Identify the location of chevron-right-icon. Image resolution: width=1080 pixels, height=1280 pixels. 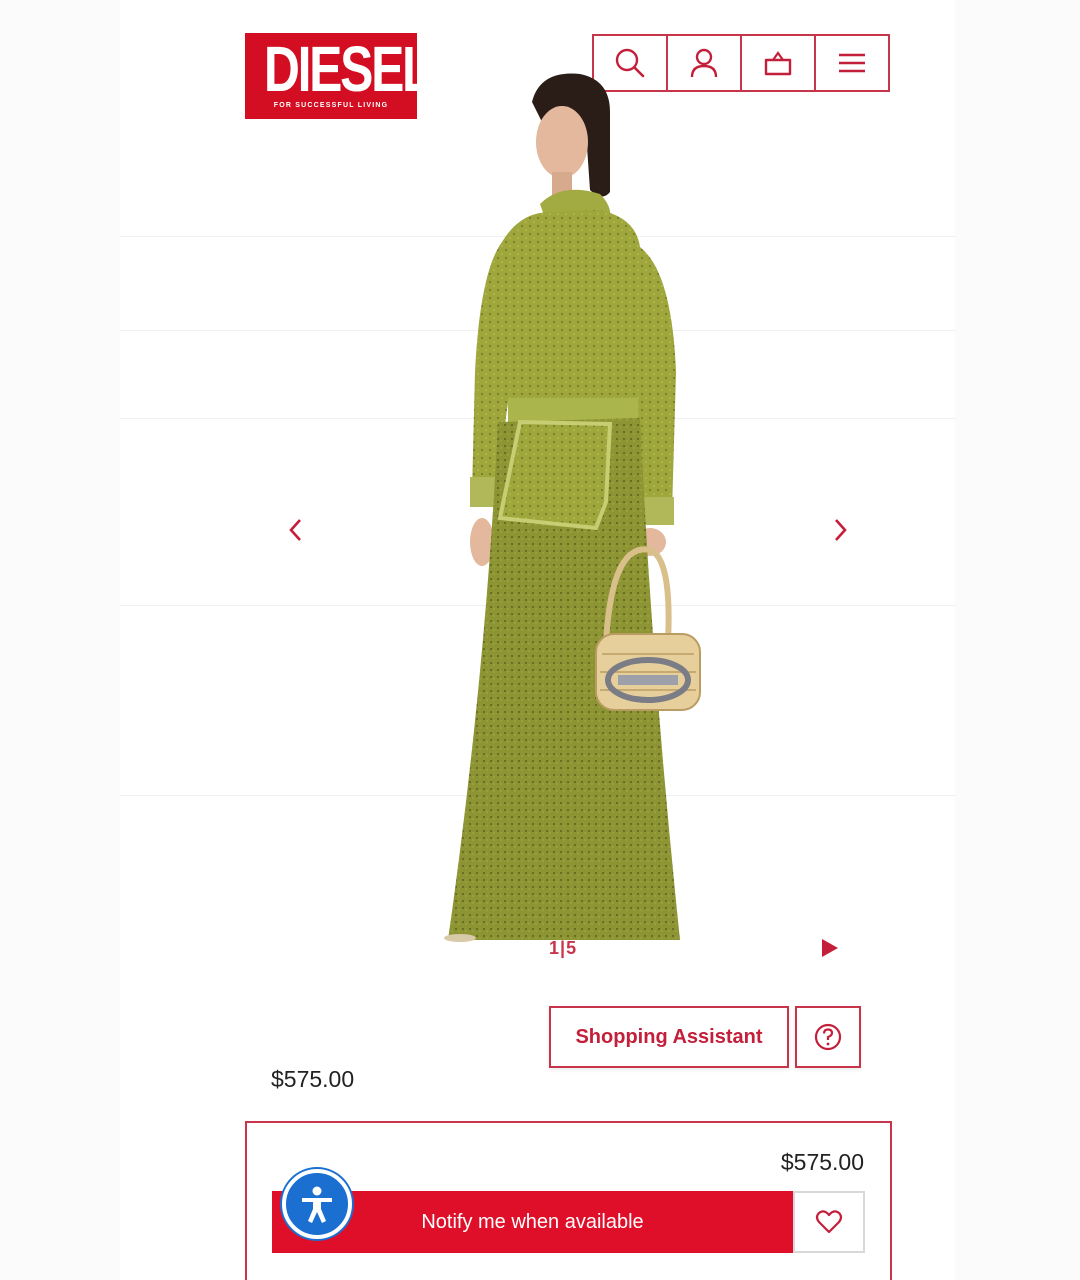
(841, 530).